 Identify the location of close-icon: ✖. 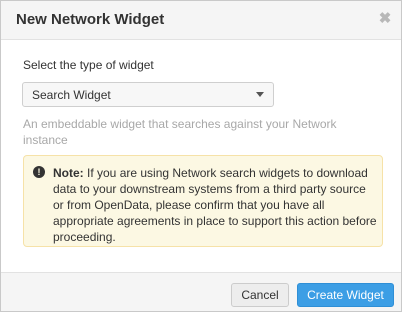
(385, 19).